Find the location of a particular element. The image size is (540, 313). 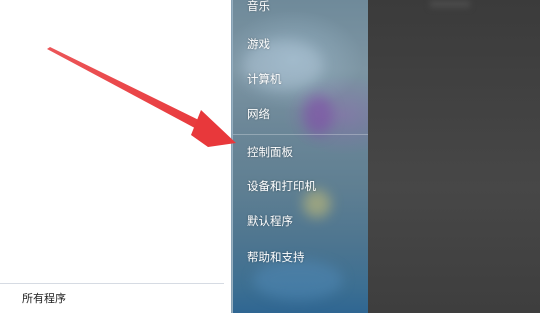

menu-item-network: 网络 is located at coordinates (258, 114).